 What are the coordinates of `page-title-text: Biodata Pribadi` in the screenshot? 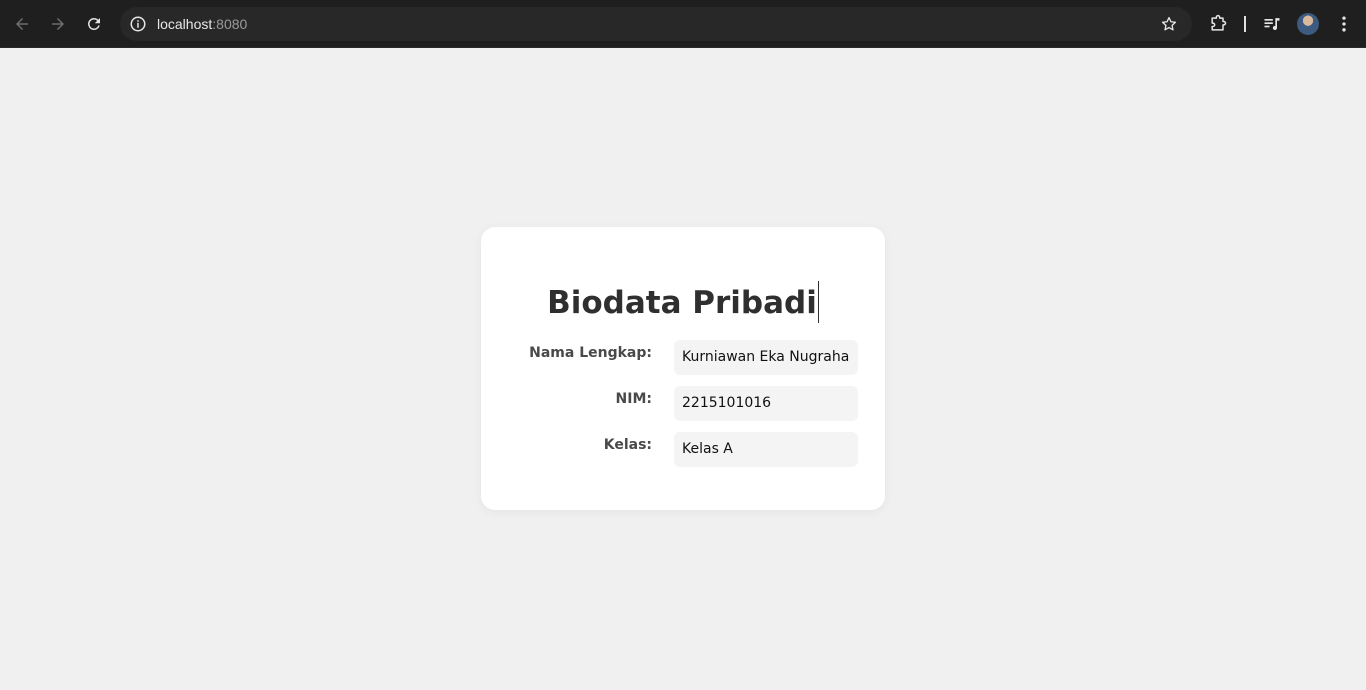 It's located at (682, 303).